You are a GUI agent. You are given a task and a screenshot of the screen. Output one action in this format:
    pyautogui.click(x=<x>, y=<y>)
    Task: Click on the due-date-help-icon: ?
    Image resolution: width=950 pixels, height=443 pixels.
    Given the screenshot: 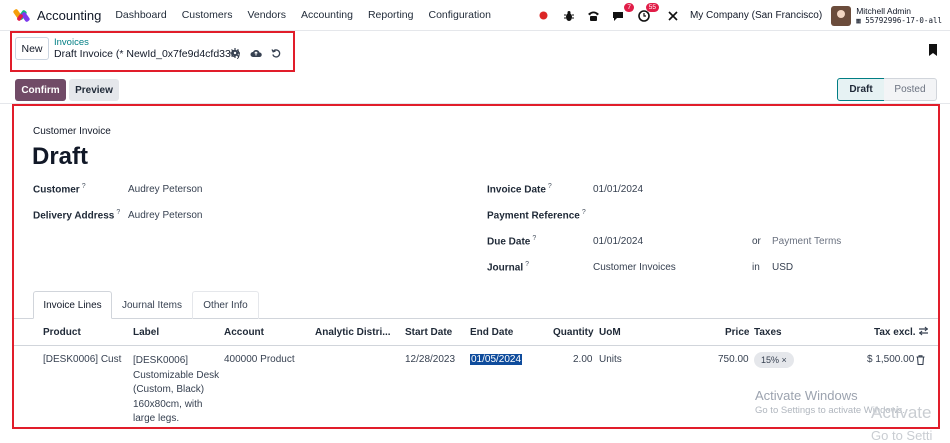 What is the action you would take?
    pyautogui.click(x=534, y=238)
    